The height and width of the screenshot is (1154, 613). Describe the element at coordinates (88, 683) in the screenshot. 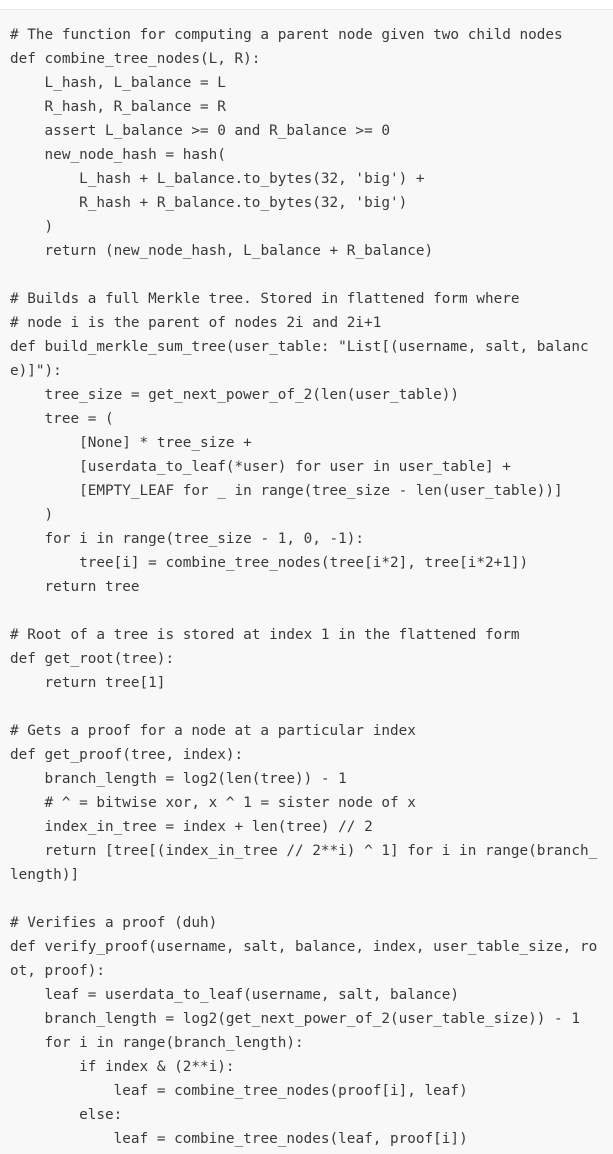

I see `code-line: return tree[1]` at that location.